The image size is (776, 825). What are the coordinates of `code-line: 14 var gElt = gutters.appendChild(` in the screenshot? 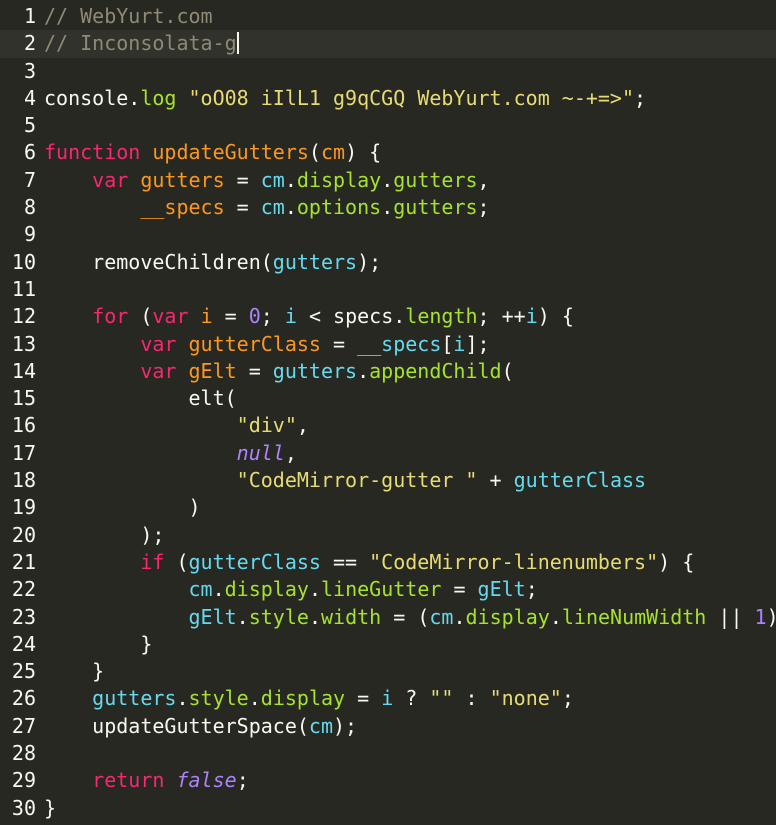 It's located at (388, 371).